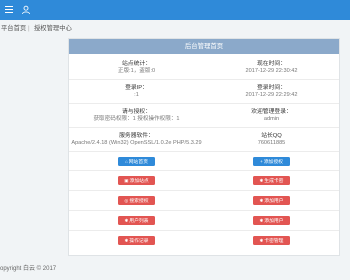 The height and width of the screenshot is (280, 350). I want to click on welcome-admin: 欢迎管理登录： admin, so click(271, 116).